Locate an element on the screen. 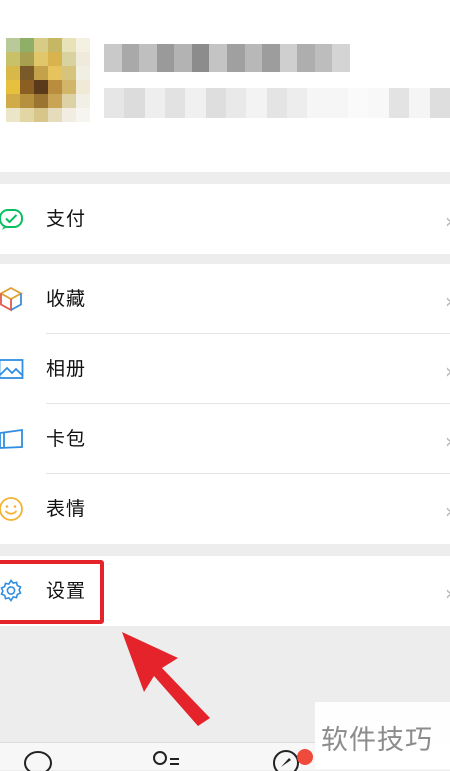 The height and width of the screenshot is (771, 450). stickers-icon is located at coordinates (12, 509).